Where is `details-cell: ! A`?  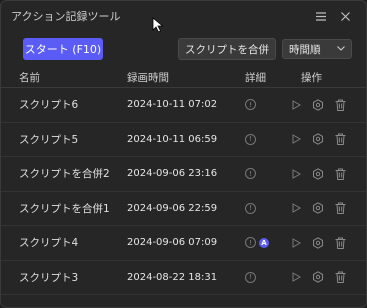
details-cell: ! A is located at coordinates (255, 243).